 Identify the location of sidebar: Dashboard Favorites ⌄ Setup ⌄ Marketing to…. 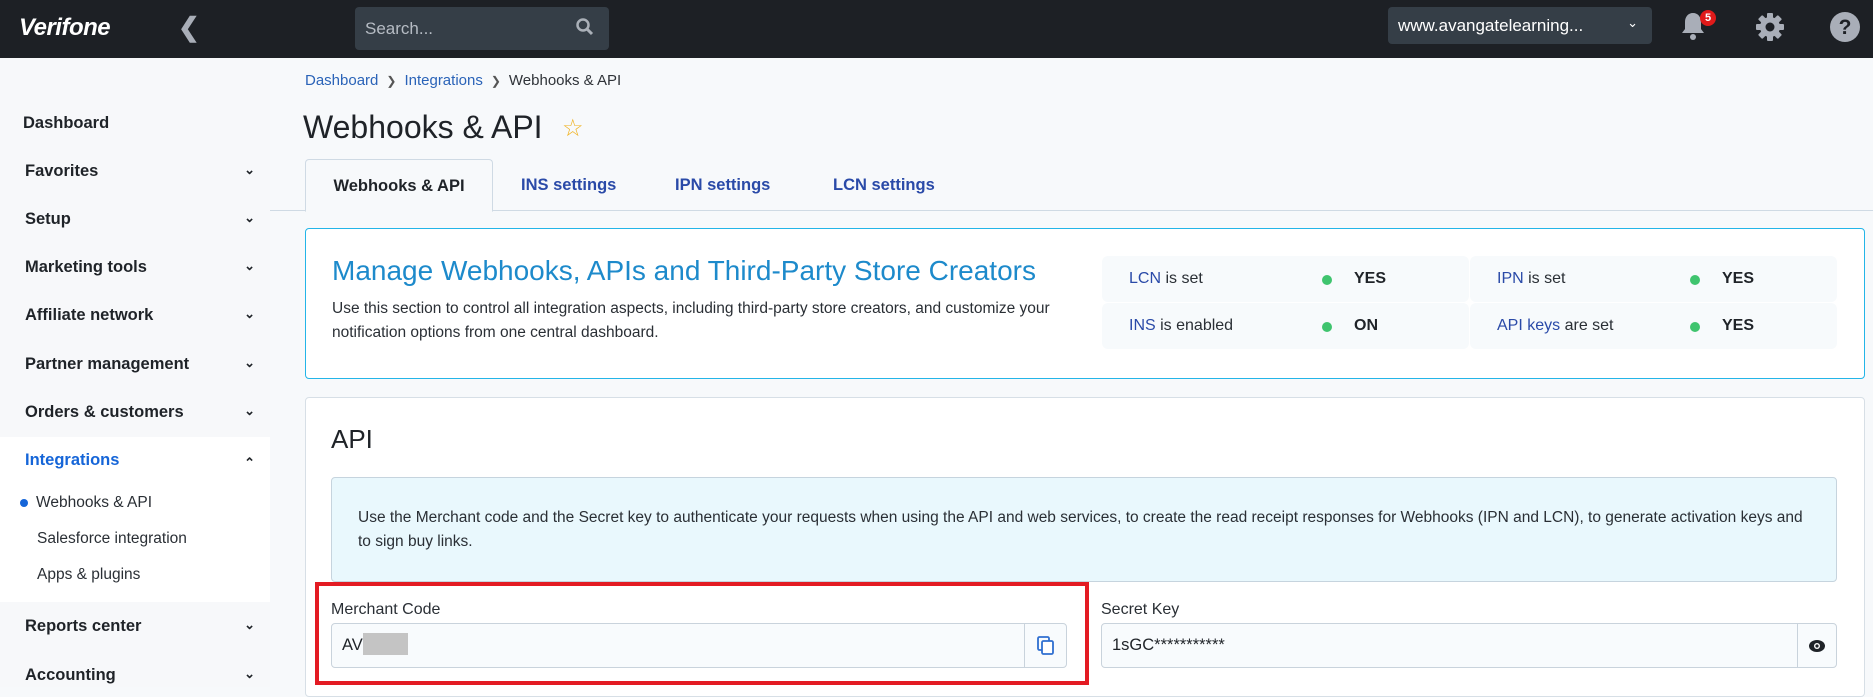
(135, 372).